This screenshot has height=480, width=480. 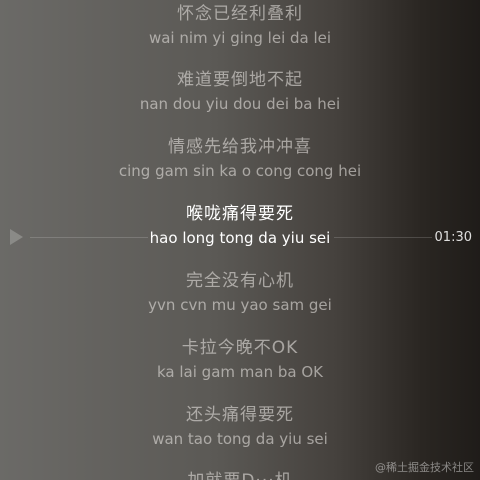 I want to click on lyric-line: 难道要倒地不起 nan dou yiu dou dei ba hei, so click(x=240, y=92).